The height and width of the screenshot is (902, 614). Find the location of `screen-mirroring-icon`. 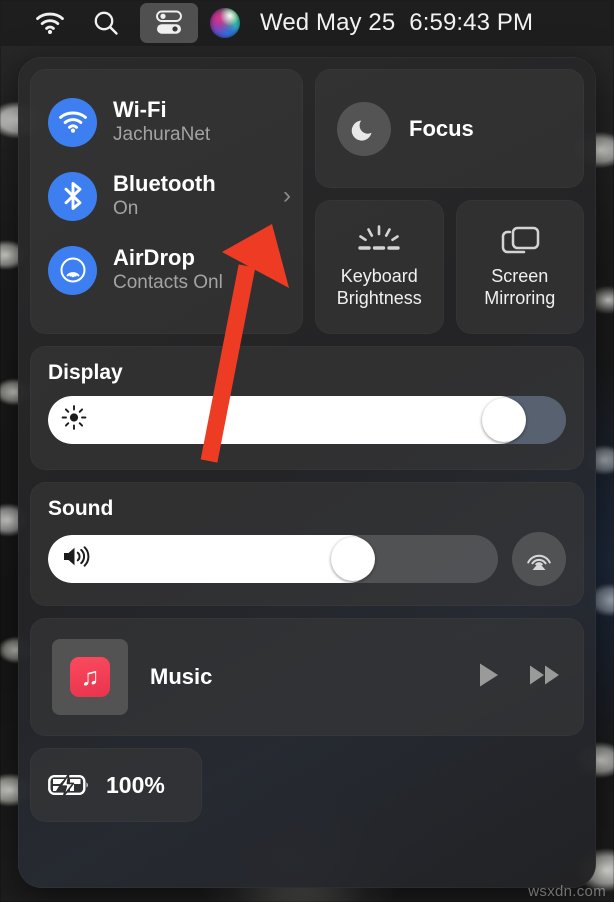

screen-mirroring-icon is located at coordinates (520, 240).